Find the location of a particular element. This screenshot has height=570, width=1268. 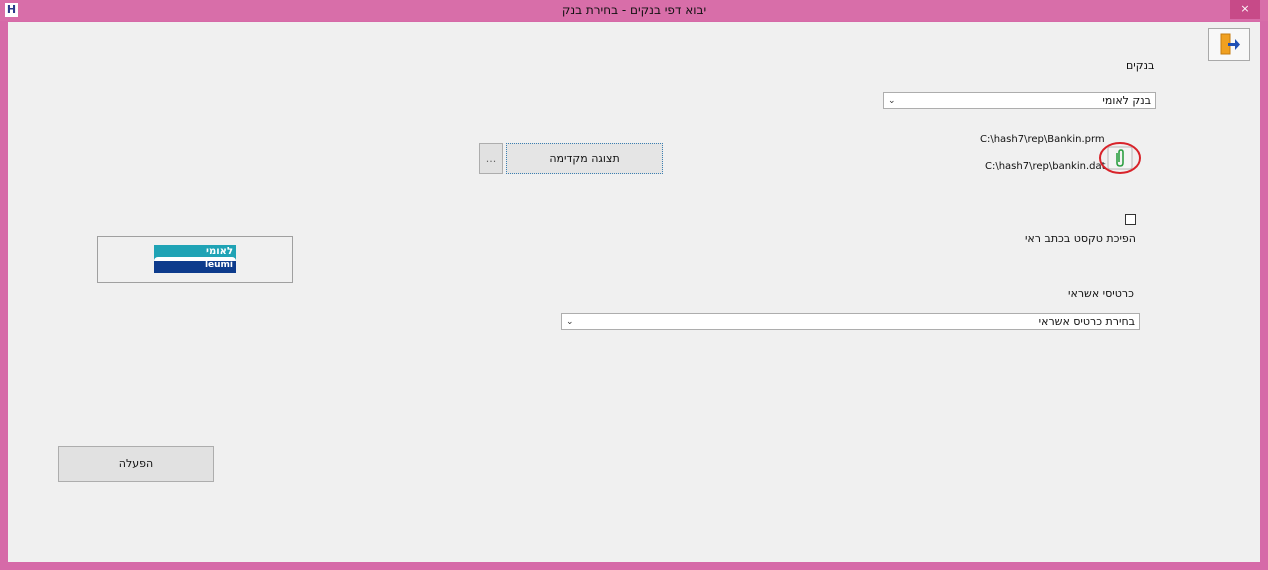

attach-file-button is located at coordinates (1120, 158).